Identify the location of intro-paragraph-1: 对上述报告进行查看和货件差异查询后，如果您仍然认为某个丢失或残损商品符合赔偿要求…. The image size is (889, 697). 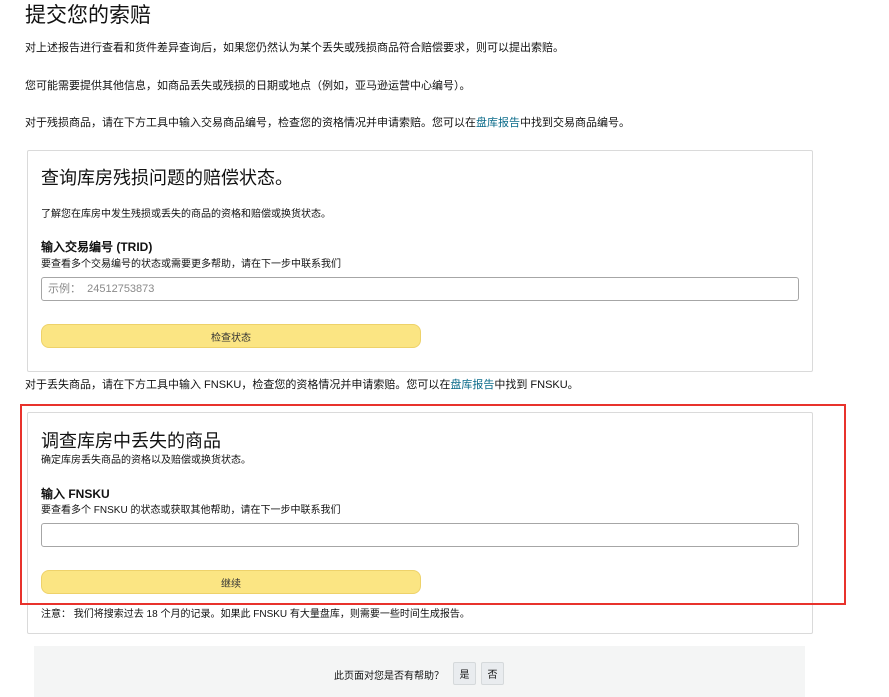
(294, 48).